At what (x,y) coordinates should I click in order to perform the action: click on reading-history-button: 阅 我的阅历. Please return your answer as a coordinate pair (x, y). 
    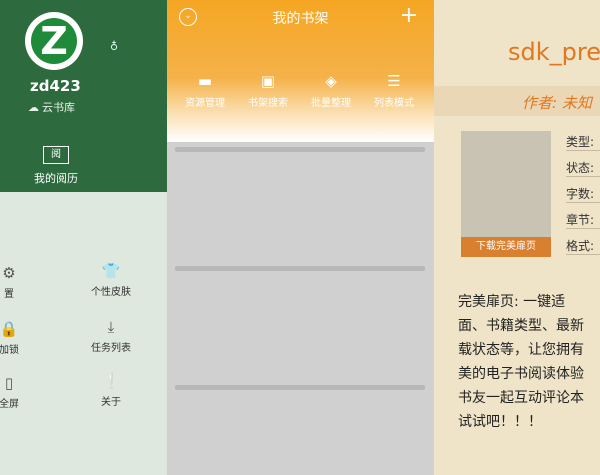
    Looking at the image, I should click on (56, 166).